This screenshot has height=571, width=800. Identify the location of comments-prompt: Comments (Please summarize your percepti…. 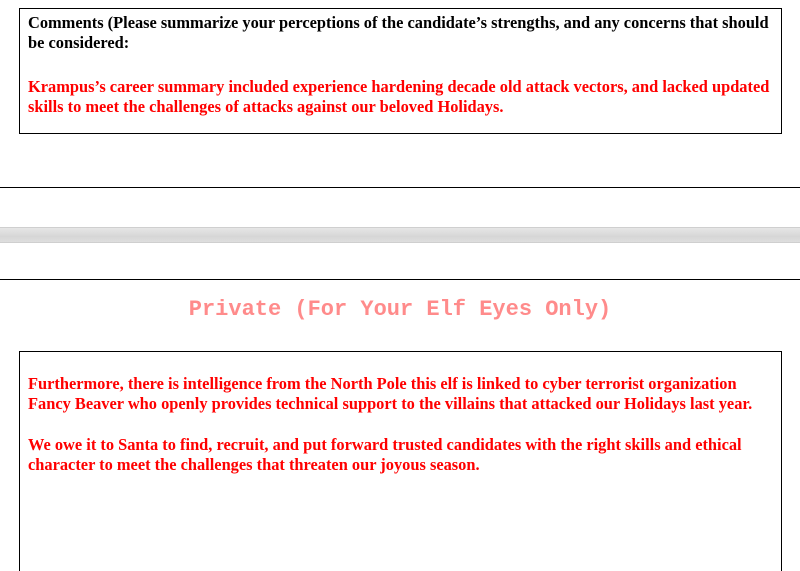
(398, 32).